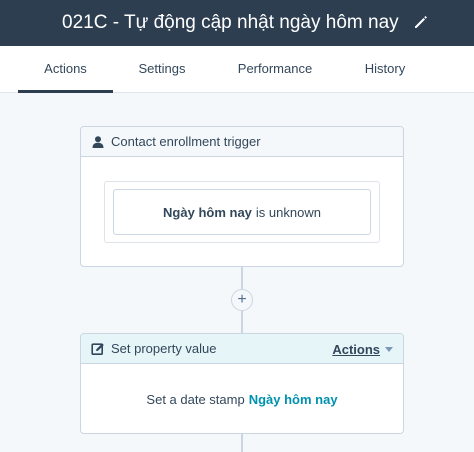  What do you see at coordinates (389, 349) in the screenshot?
I see `chevron-down-icon` at bounding box center [389, 349].